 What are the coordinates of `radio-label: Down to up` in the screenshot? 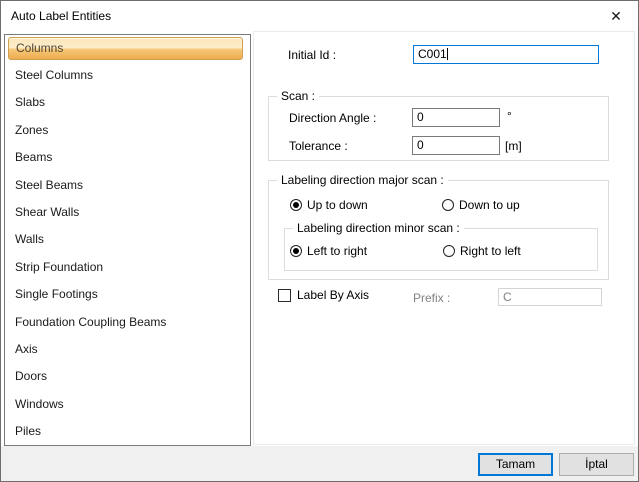 It's located at (489, 205).